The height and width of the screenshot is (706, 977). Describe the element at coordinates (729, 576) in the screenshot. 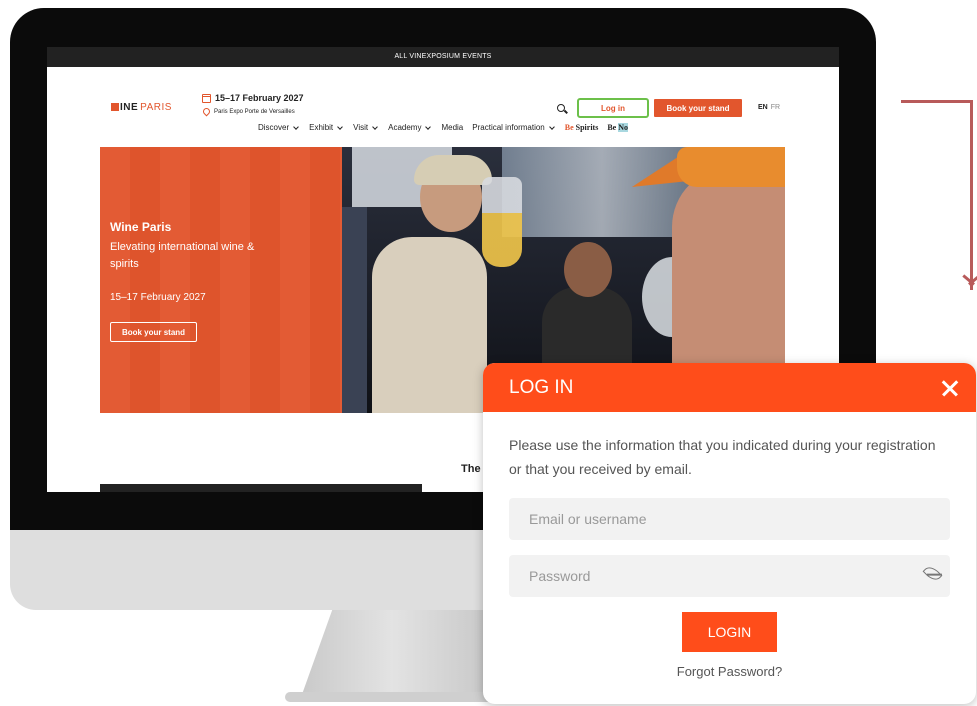

I see `password-field` at that location.